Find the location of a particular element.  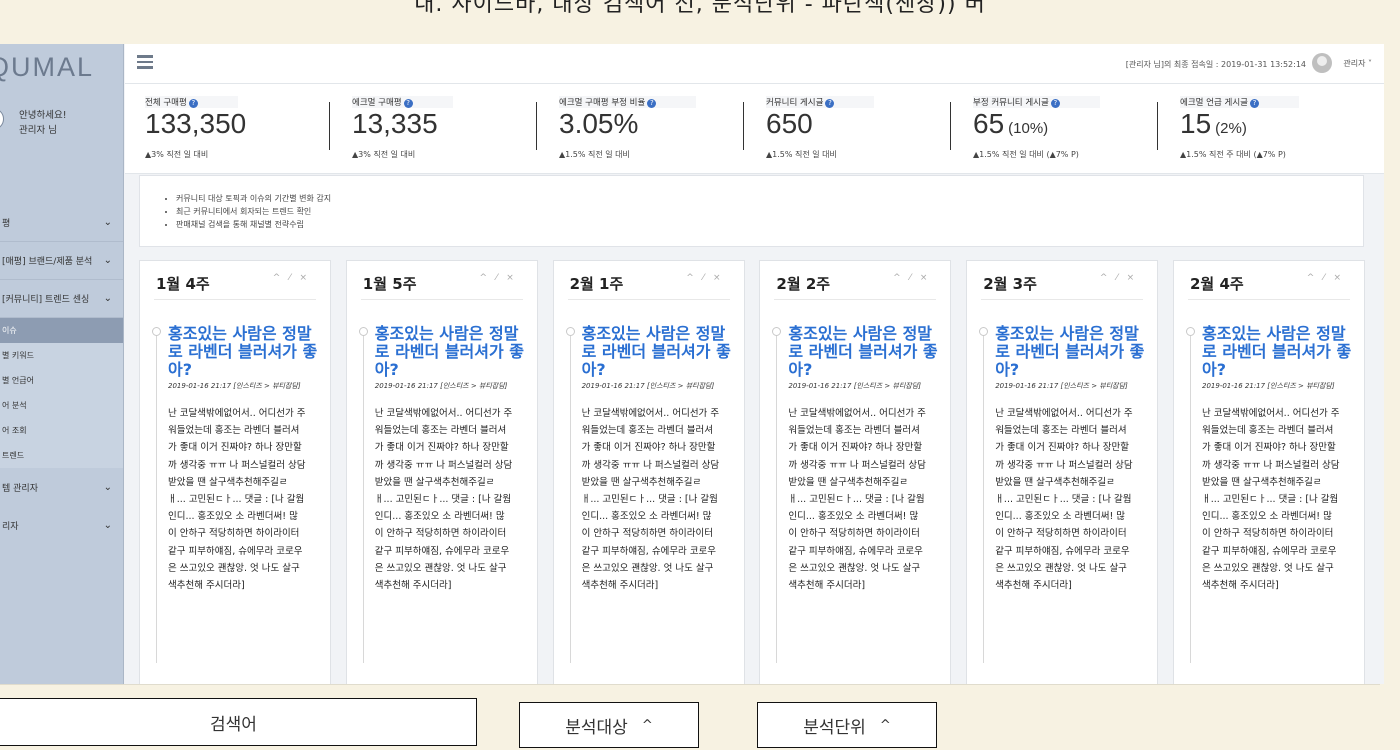

sidebar-subitem-trend: 트렌드 is located at coordinates (61, 455).